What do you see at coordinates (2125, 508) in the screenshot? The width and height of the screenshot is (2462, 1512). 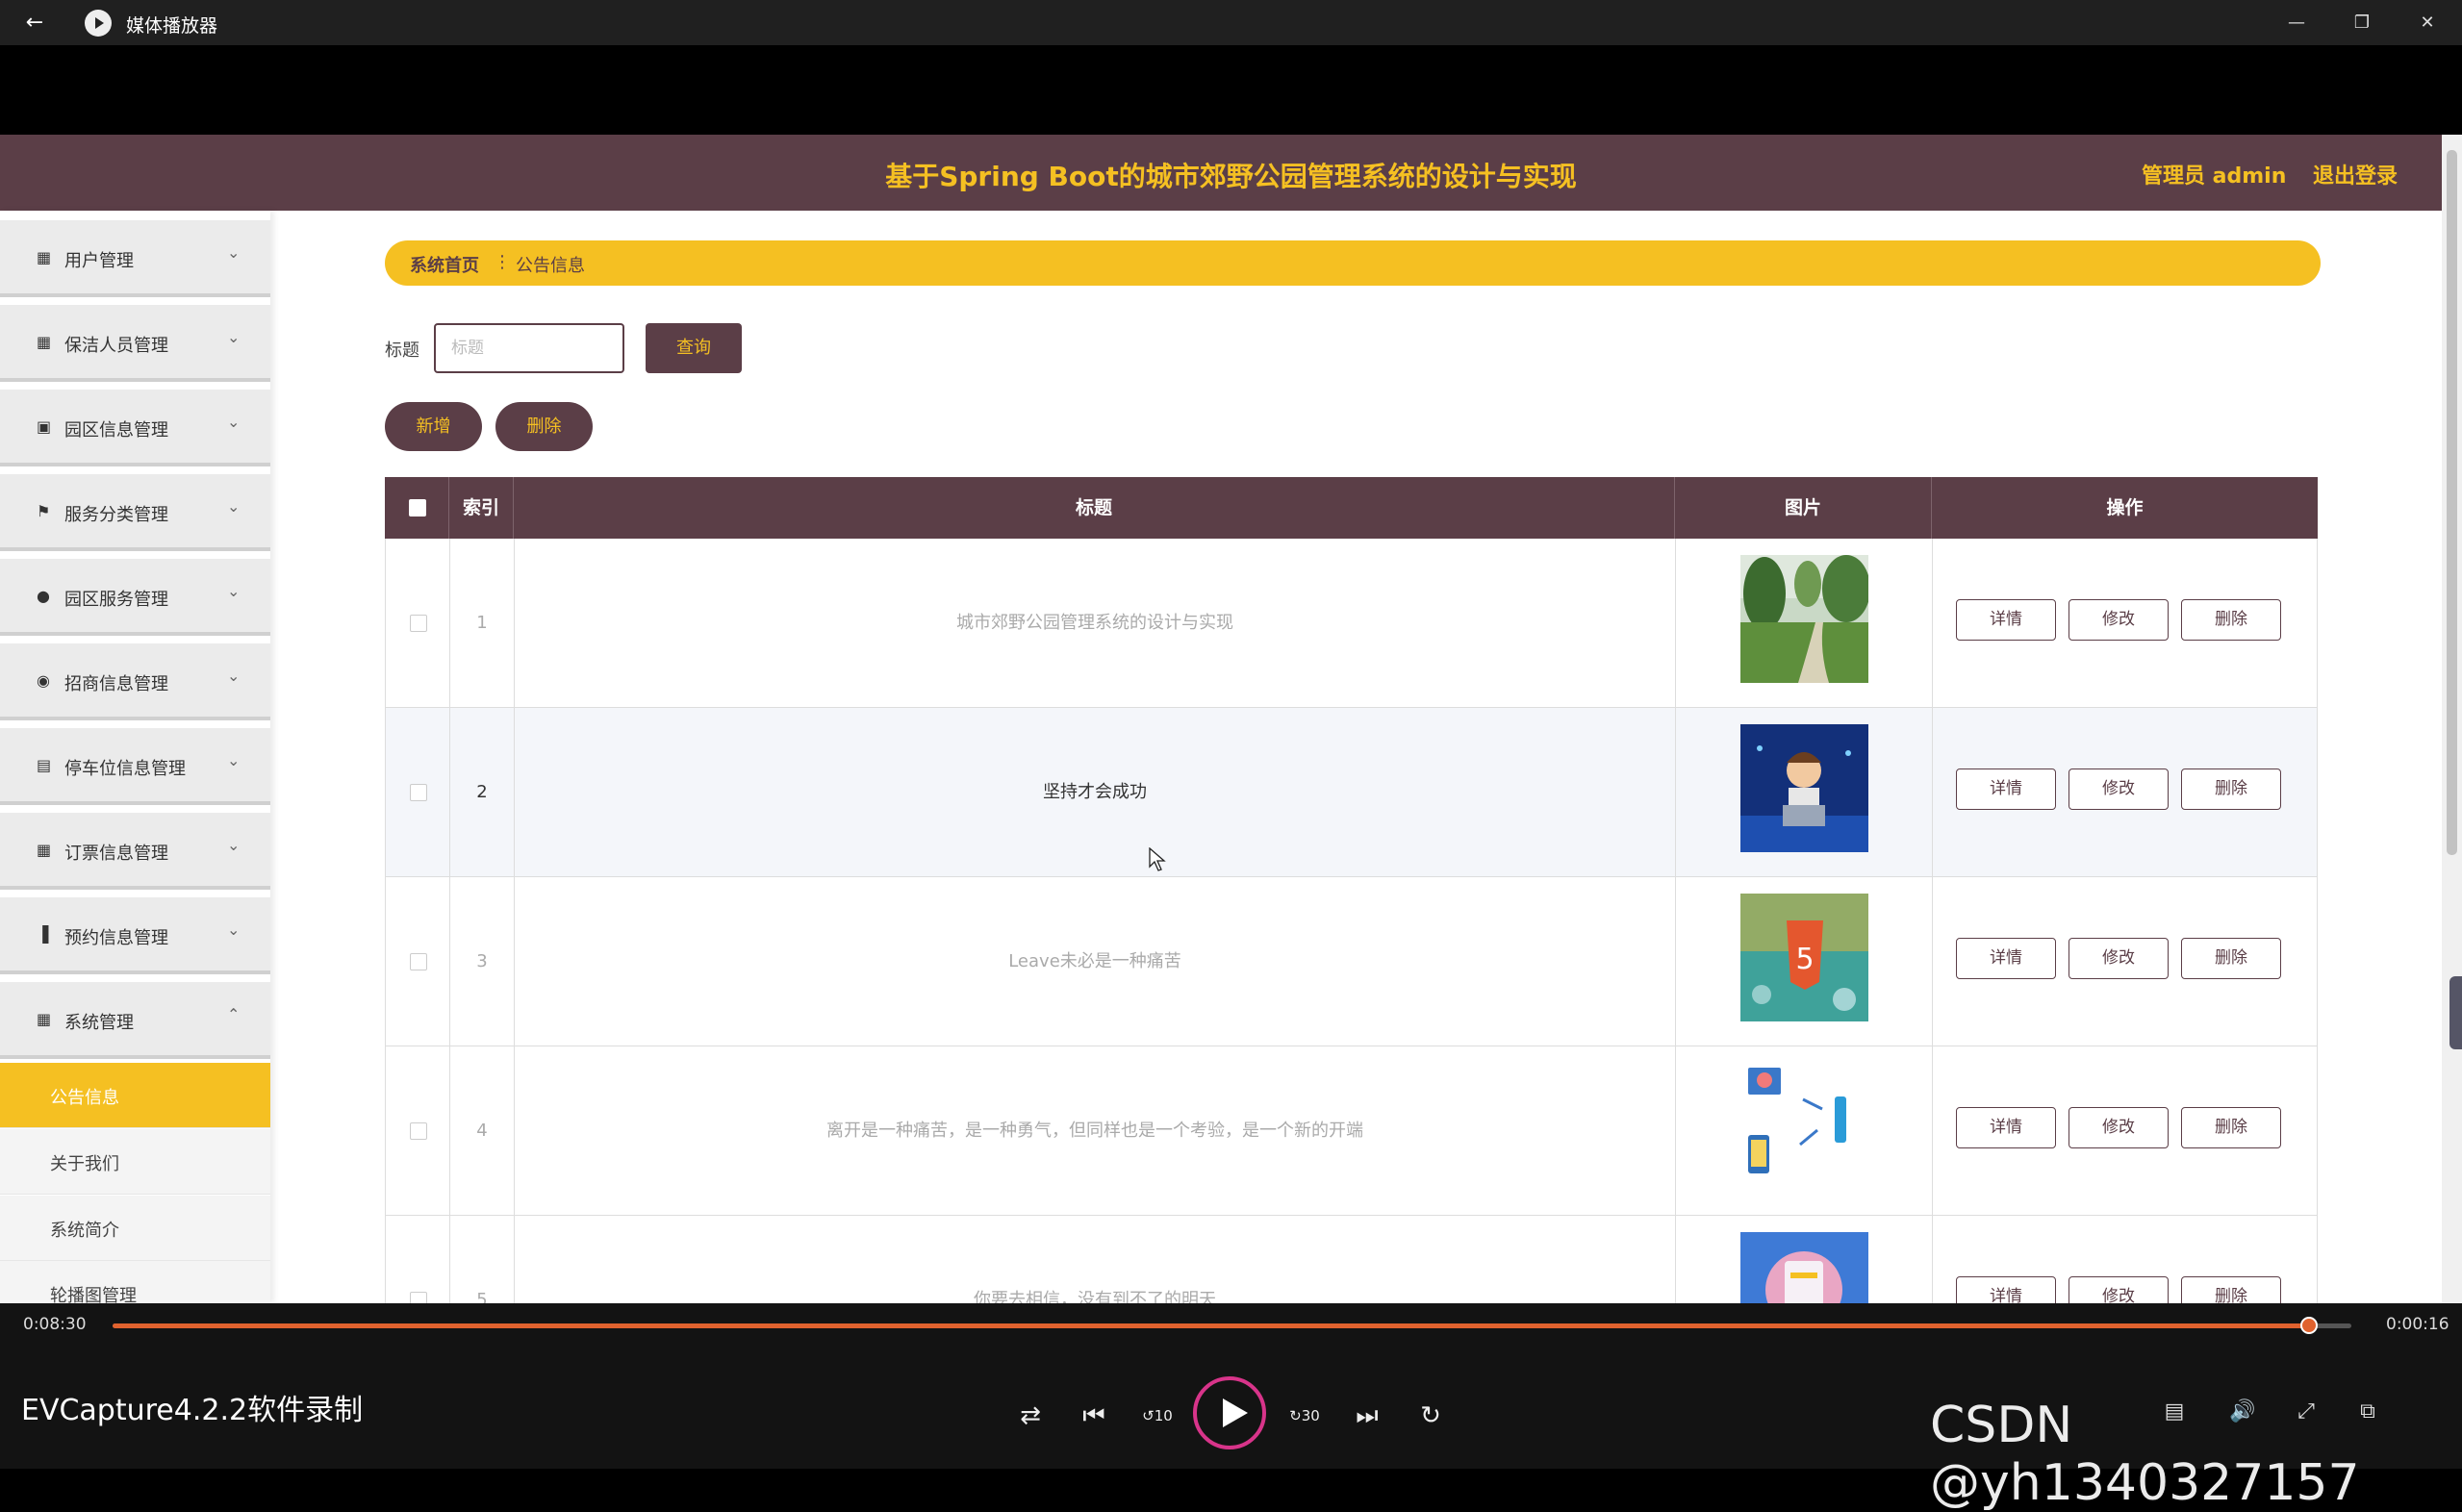 I see `header-operation: 操作` at bounding box center [2125, 508].